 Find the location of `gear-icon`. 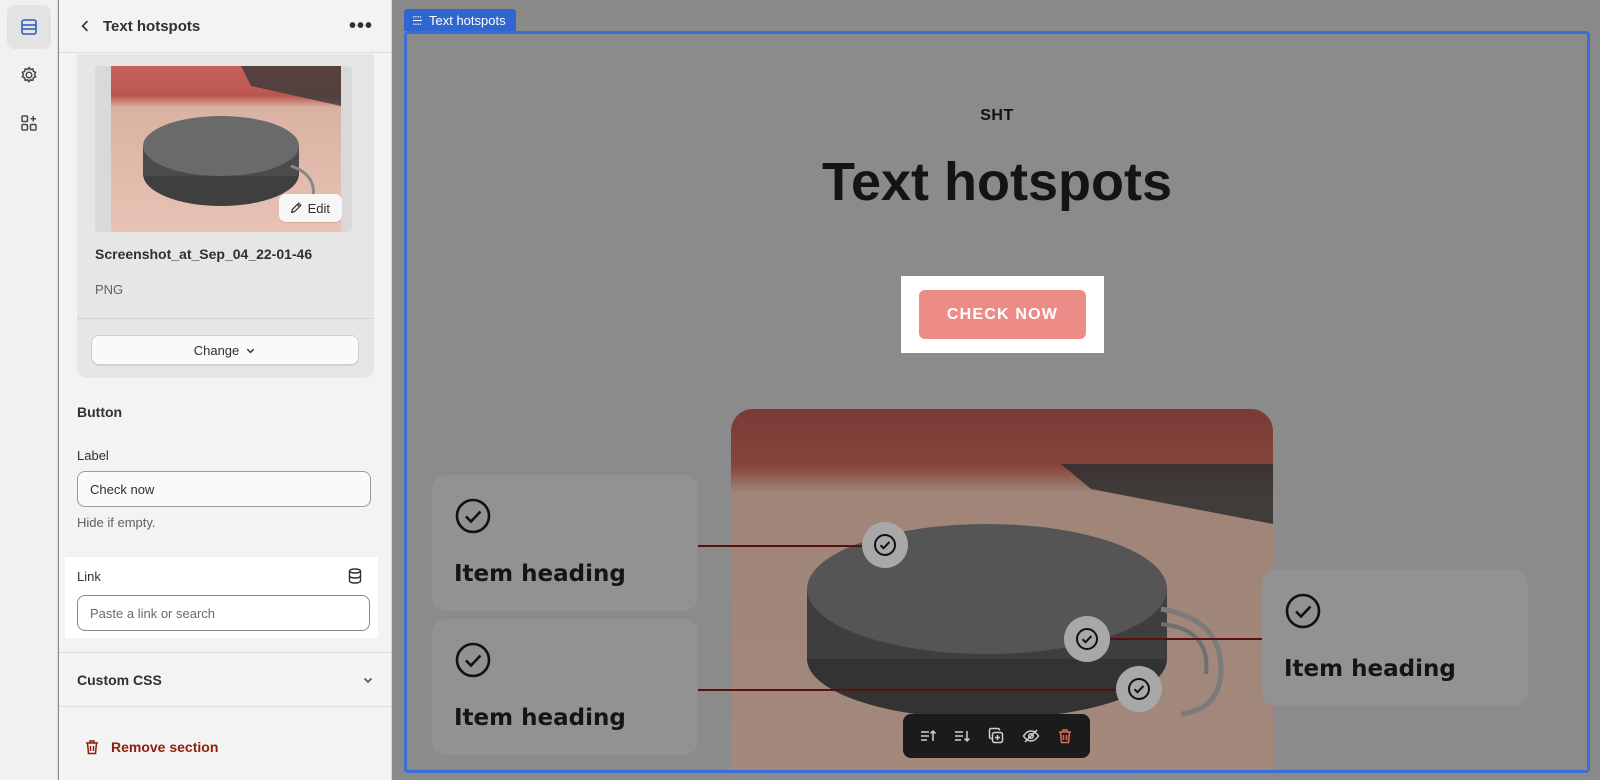

gear-icon is located at coordinates (29, 75).